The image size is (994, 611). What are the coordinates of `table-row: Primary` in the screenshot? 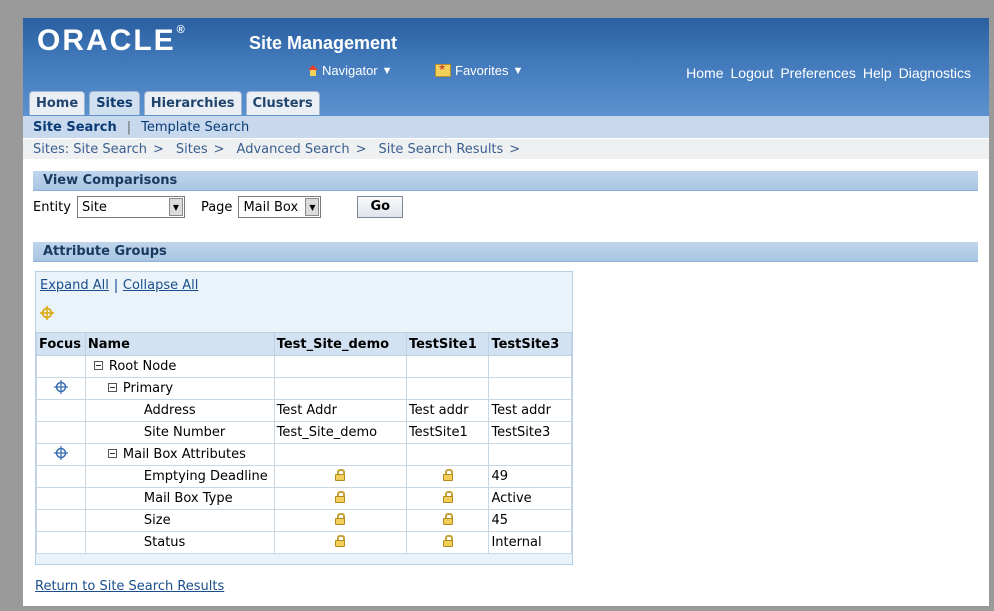 It's located at (304, 388).